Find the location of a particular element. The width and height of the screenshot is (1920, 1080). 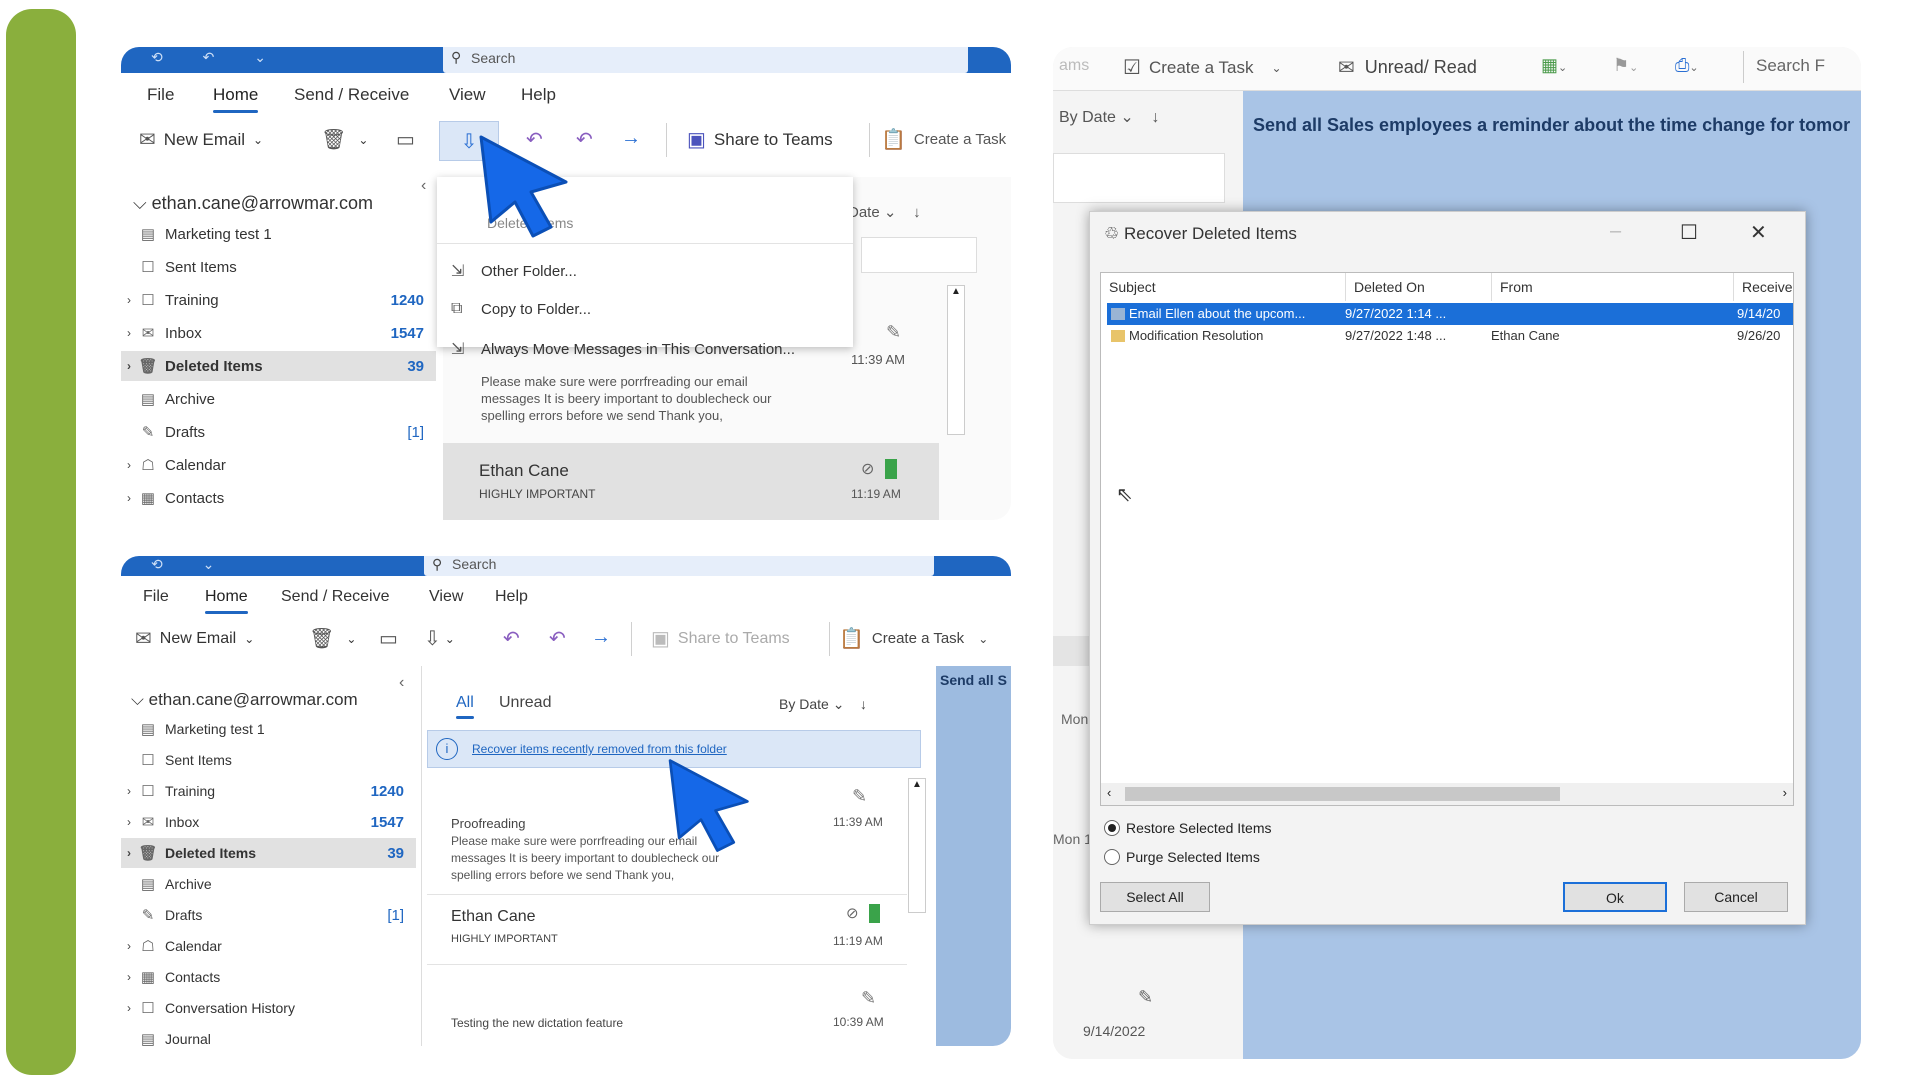

message-item is located at coordinates (1139, 178).